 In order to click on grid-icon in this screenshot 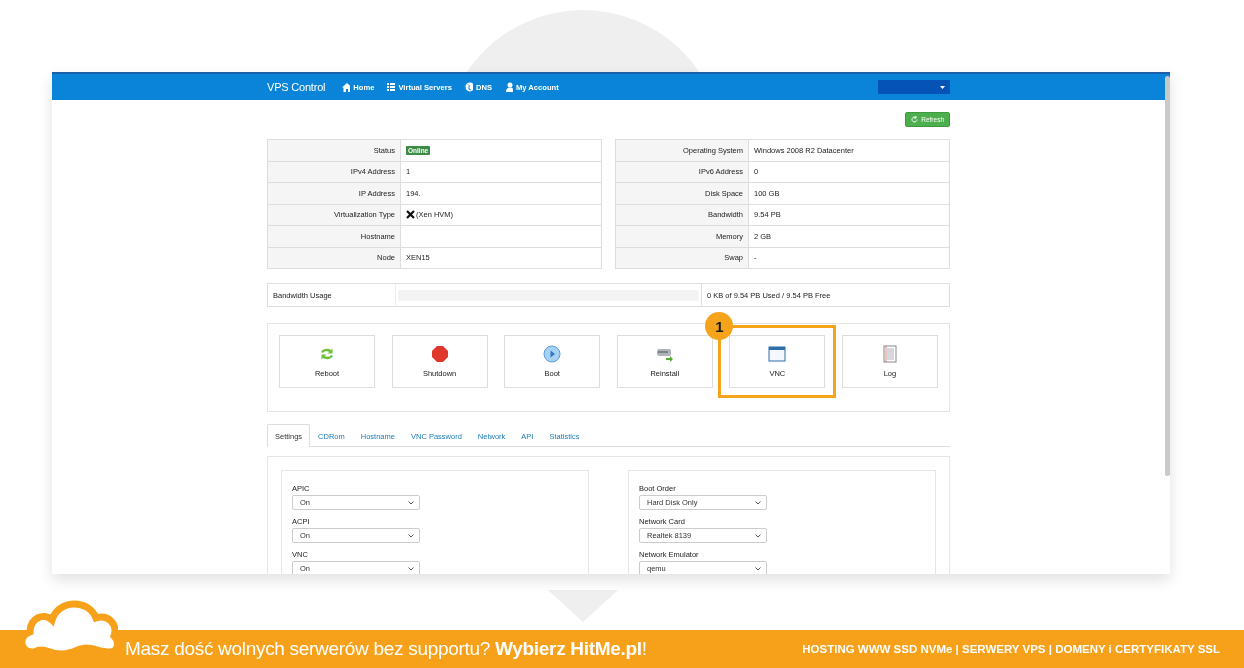, I will do `click(391, 87)`.